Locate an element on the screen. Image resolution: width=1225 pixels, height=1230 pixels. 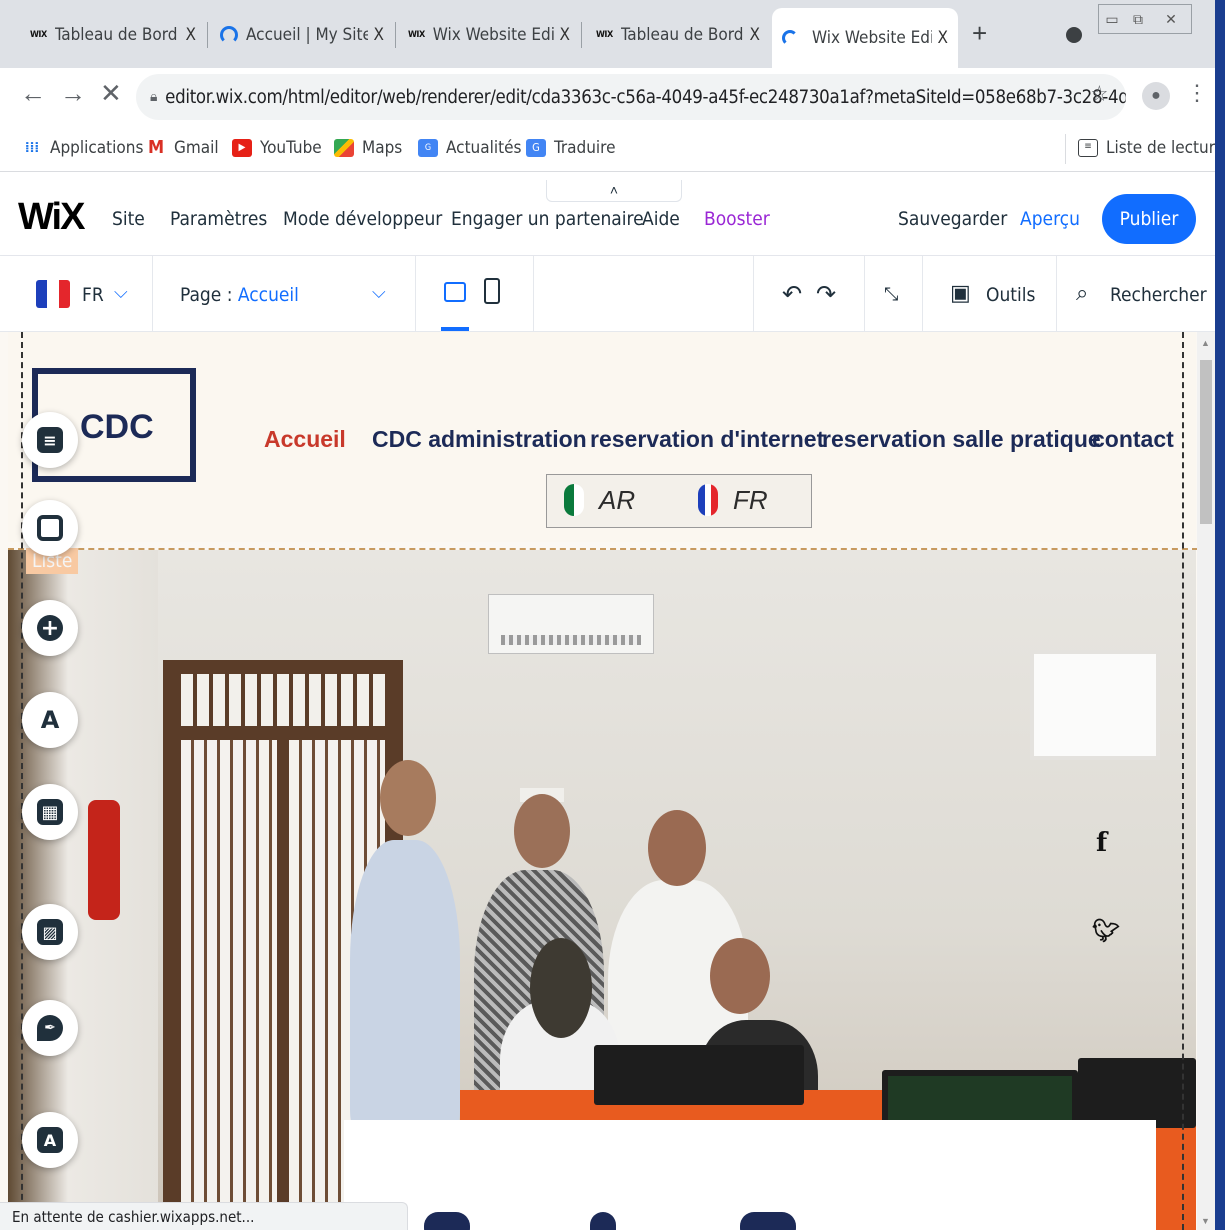
chevron-down-icon: ⌵ is located at coordinates (121, 292).